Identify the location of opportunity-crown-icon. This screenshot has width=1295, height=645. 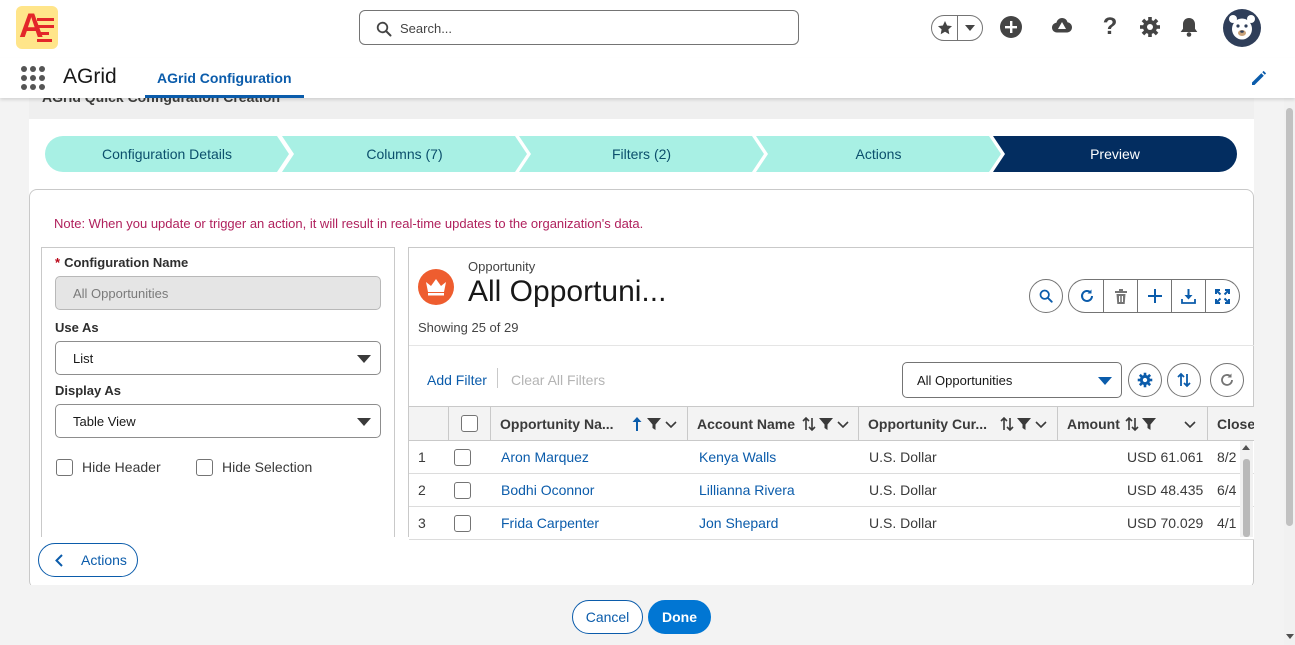
(436, 287).